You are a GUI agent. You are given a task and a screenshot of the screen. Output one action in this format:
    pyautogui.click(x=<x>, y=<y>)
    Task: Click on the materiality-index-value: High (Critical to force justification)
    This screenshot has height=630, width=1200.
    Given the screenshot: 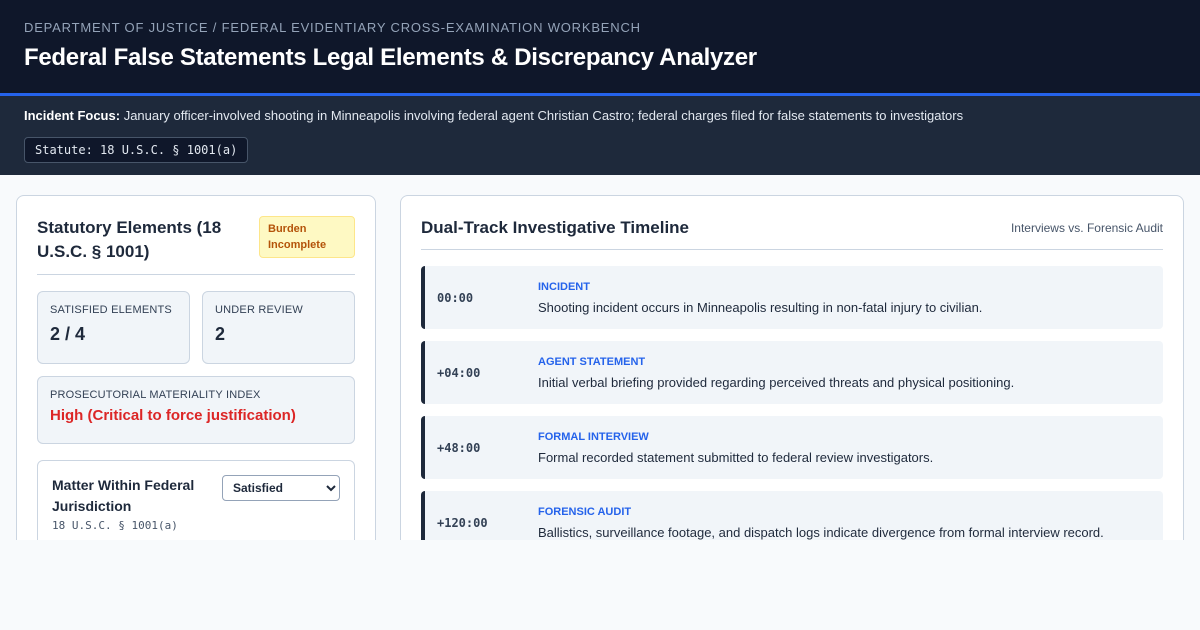 What is the action you would take?
    pyautogui.click(x=173, y=415)
    